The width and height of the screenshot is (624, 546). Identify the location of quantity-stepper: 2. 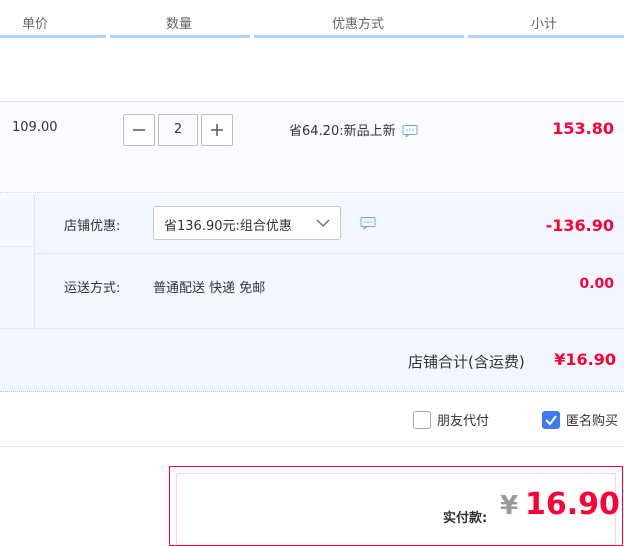
(178, 130).